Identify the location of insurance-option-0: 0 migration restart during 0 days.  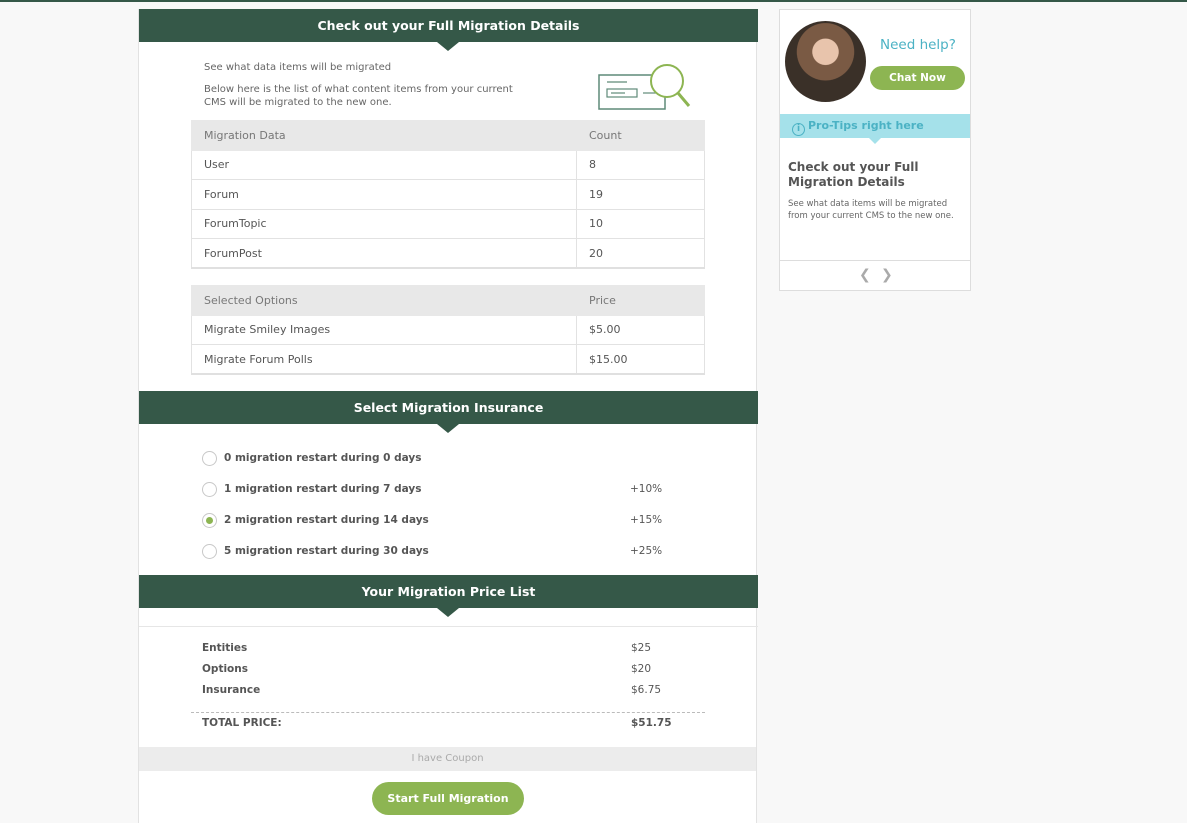
(437, 458).